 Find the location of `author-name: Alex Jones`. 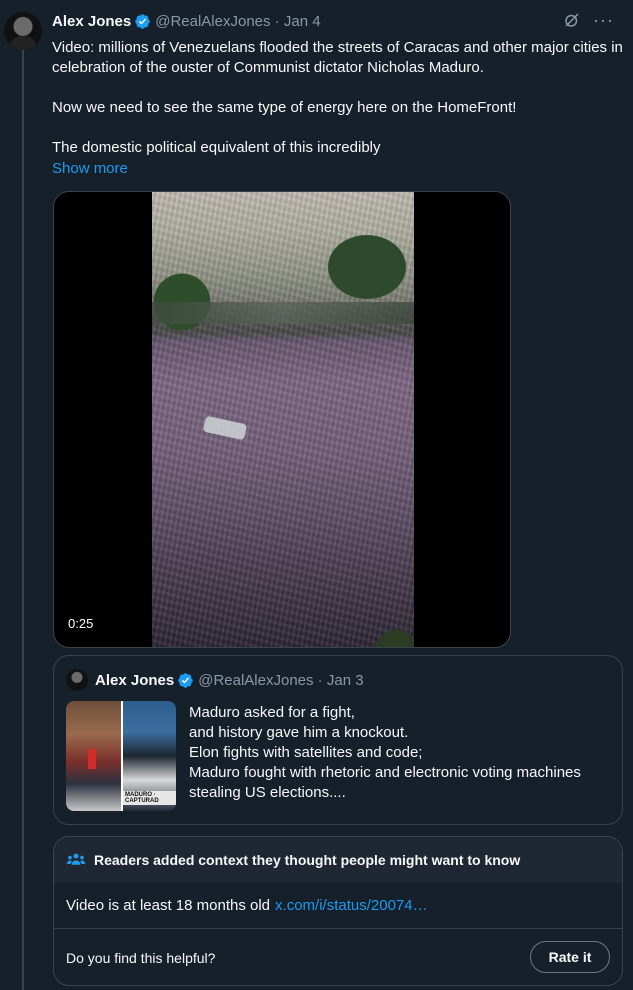

author-name: Alex Jones is located at coordinates (91, 21).